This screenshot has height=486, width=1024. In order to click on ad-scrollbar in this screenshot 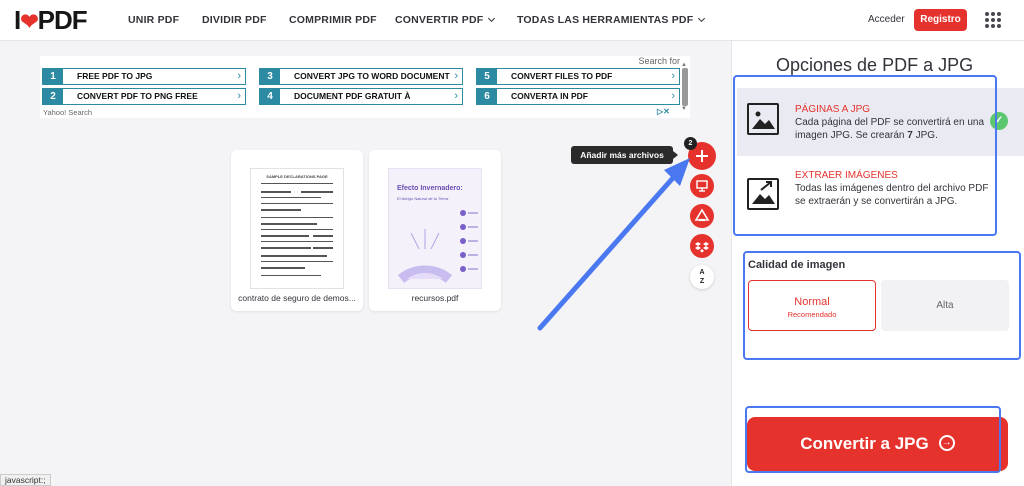, I will do `click(685, 87)`.